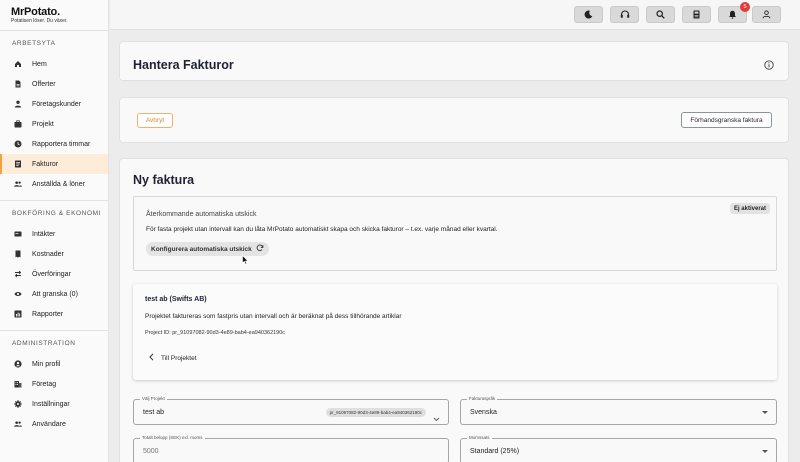 The height and width of the screenshot is (462, 800). I want to click on field-value: Standard (25%), so click(495, 451).